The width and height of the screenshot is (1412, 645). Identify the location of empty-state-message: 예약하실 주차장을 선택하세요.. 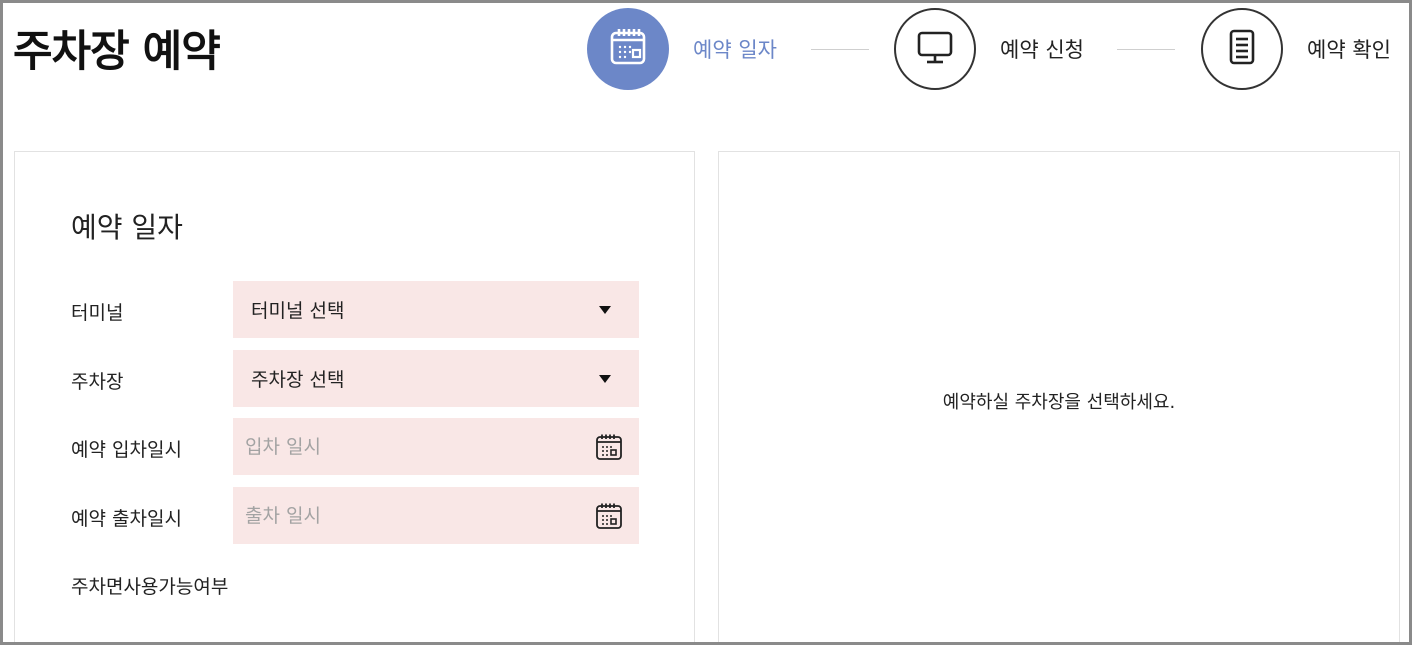
(1059, 402).